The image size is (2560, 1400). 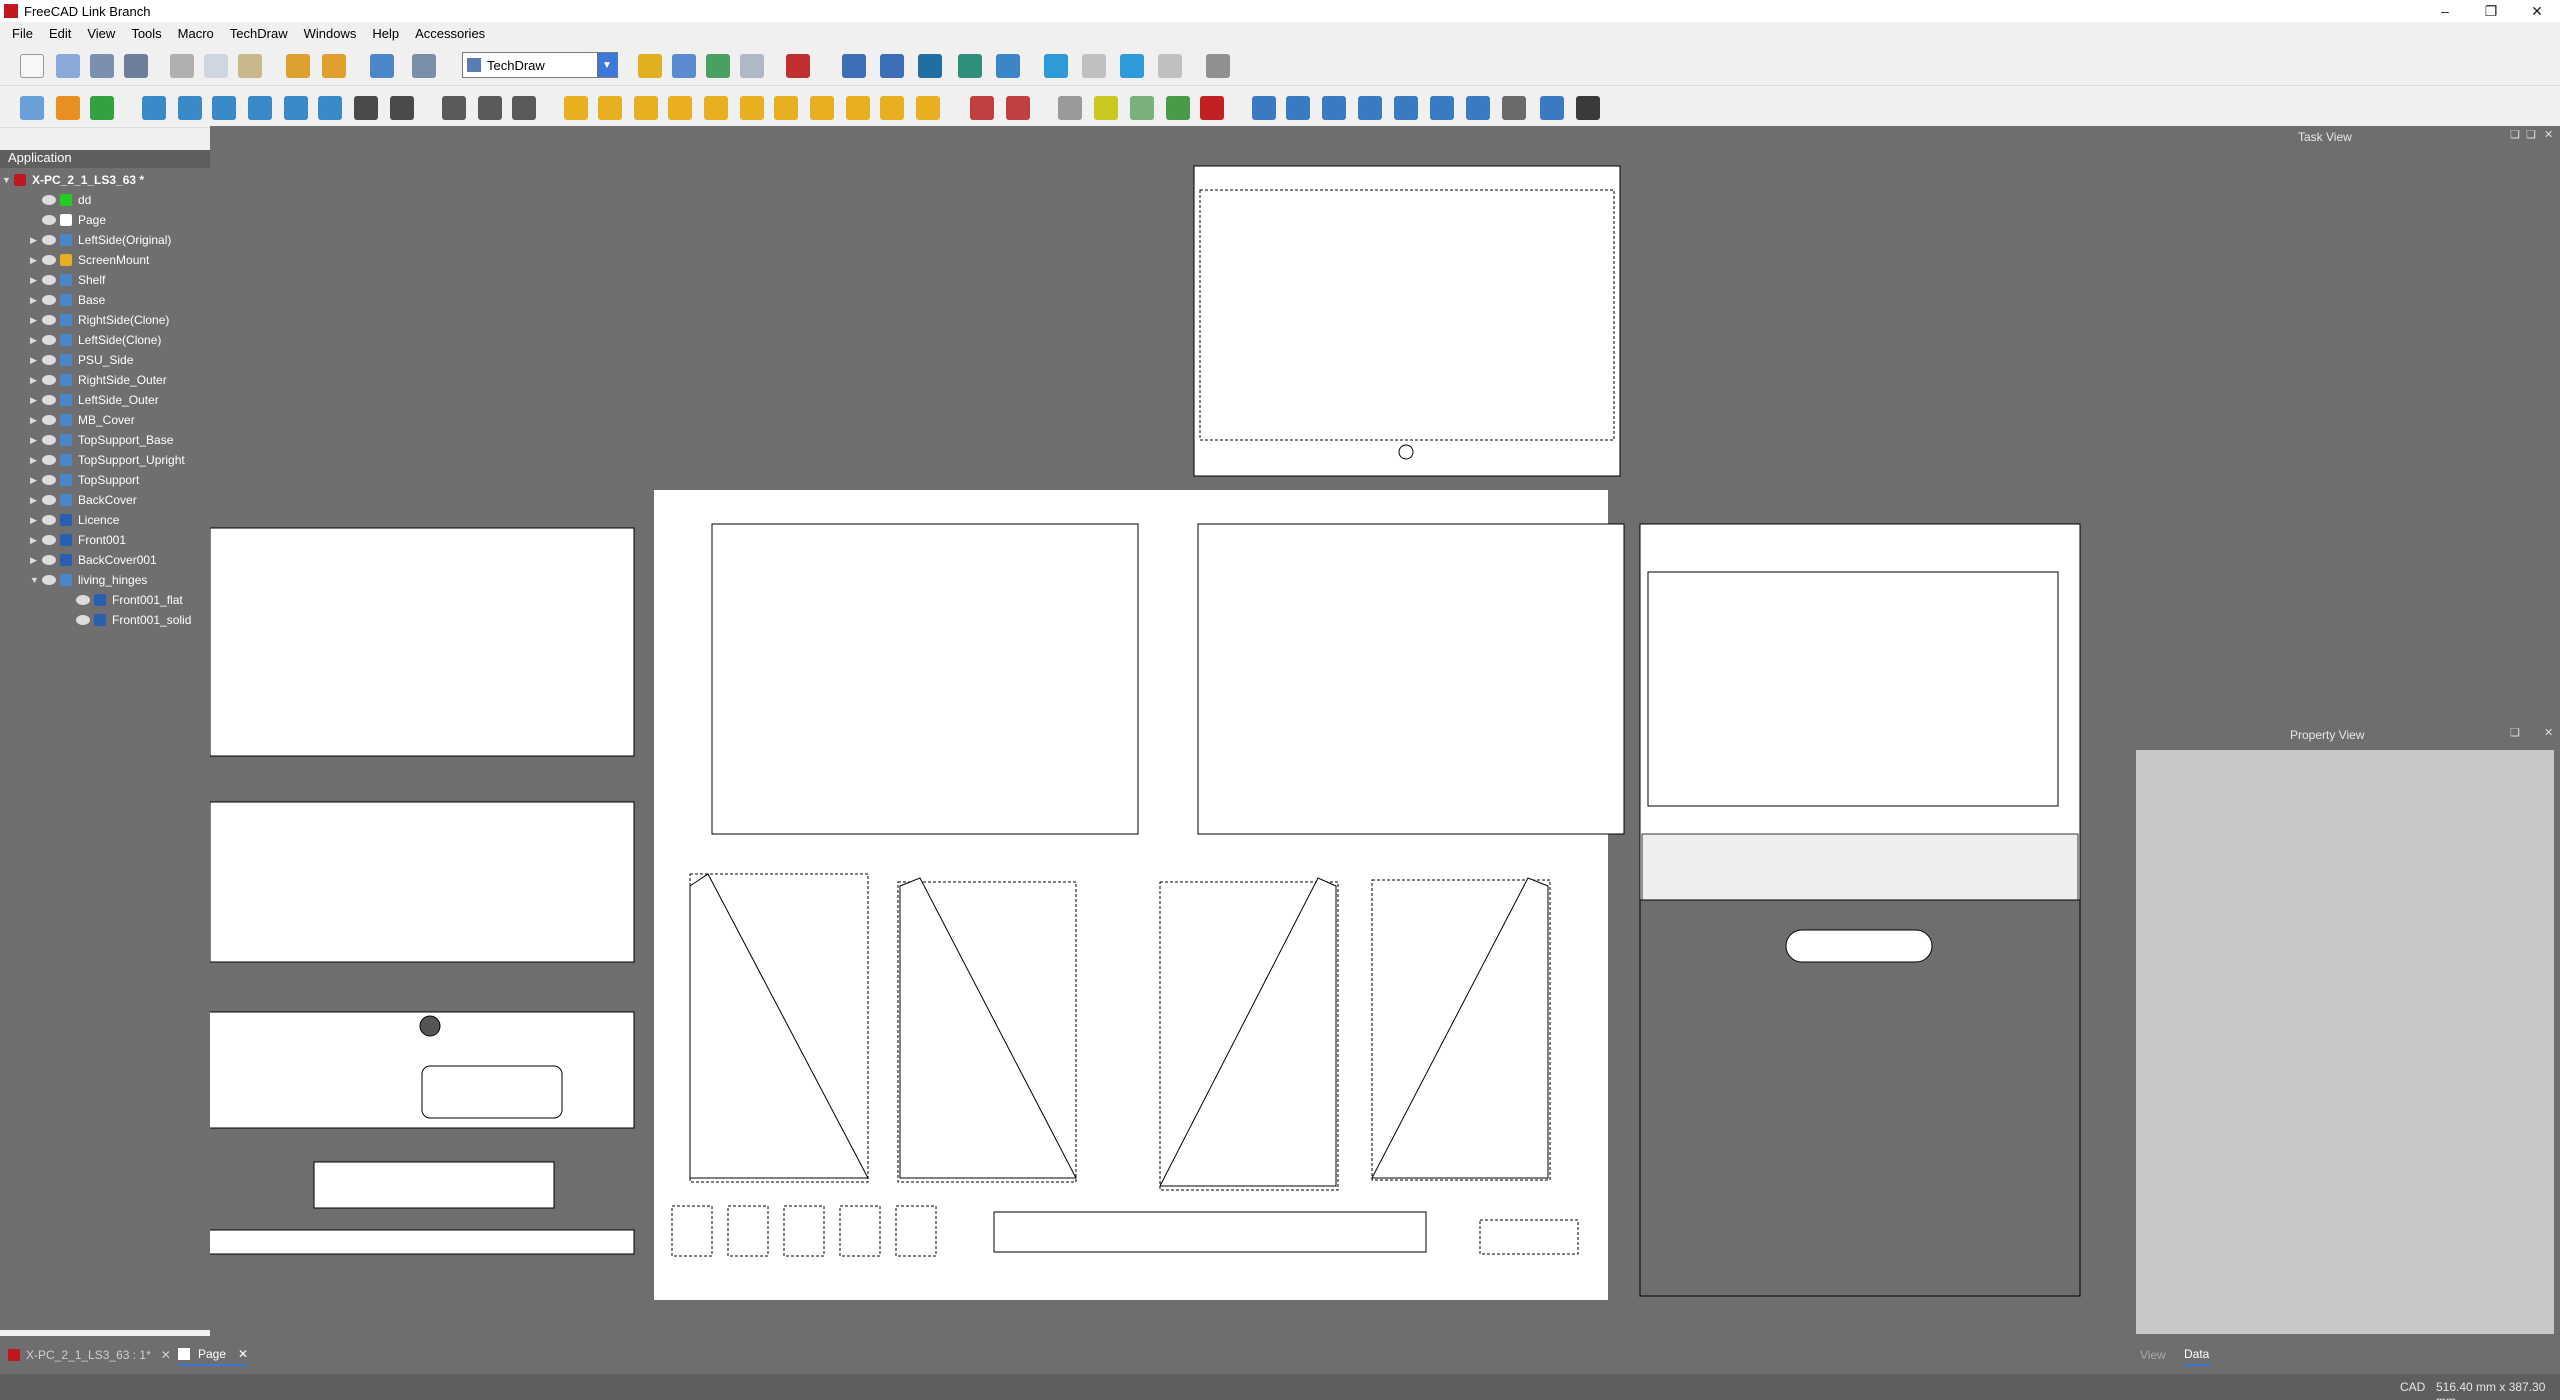 What do you see at coordinates (73, 180) in the screenshot?
I see `tree-root: ▼ X-PC_2_1_LS3_63 *` at bounding box center [73, 180].